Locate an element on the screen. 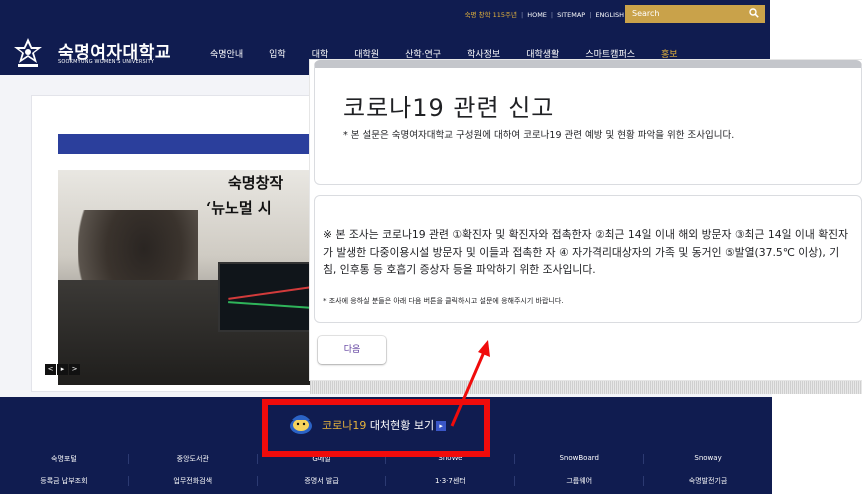 This screenshot has width=862, height=494. nav-item-admission: 입학 is located at coordinates (277, 53).